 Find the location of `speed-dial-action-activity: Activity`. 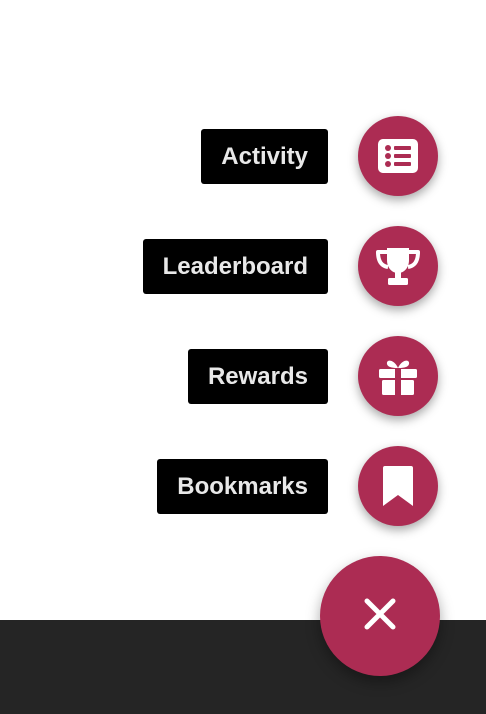

speed-dial-action-activity: Activity is located at coordinates (319, 156).